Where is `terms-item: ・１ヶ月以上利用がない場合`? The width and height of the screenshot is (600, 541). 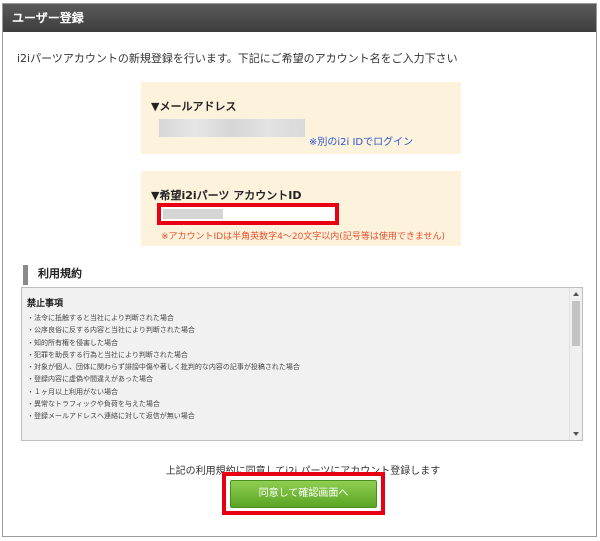 terms-item: ・１ヶ月以上利用がない場合 is located at coordinates (72, 391).